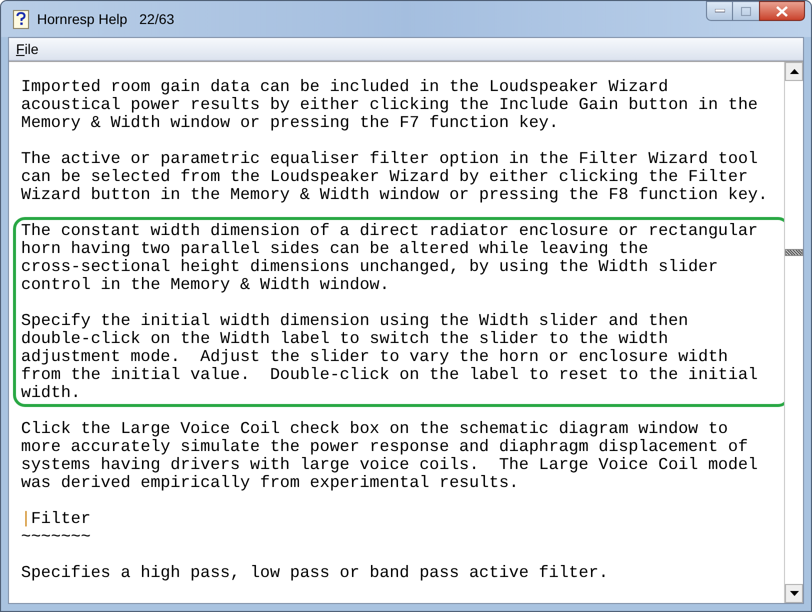 The height and width of the screenshot is (612, 812). Describe the element at coordinates (26, 519) in the screenshot. I see `topic-marker: |` at that location.